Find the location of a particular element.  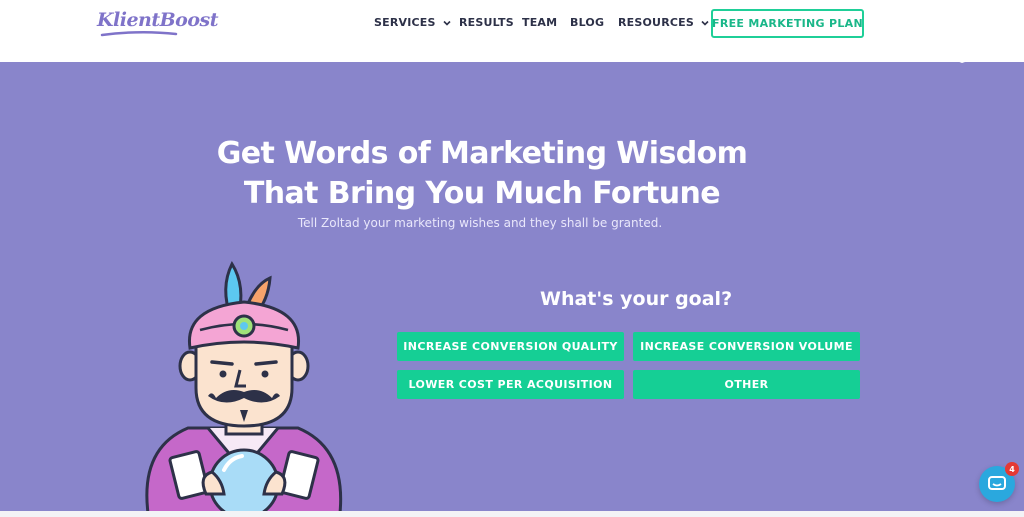

headline-line-2: That Bring You Much Fortune is located at coordinates (482, 193).